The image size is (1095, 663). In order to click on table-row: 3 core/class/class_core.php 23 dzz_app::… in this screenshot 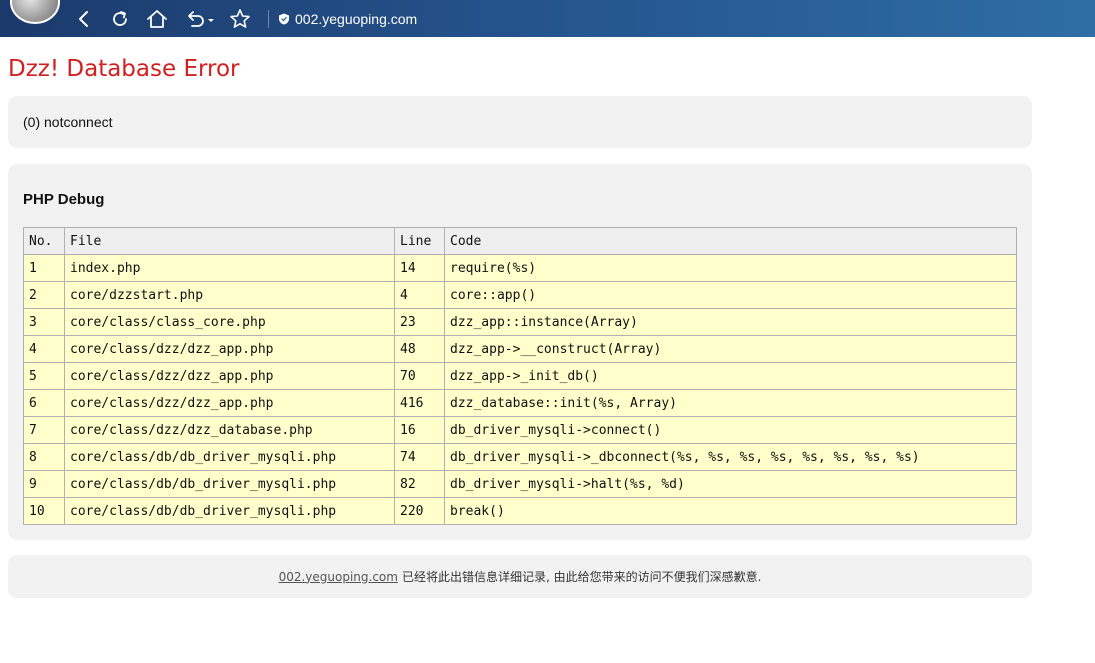, I will do `click(520, 322)`.